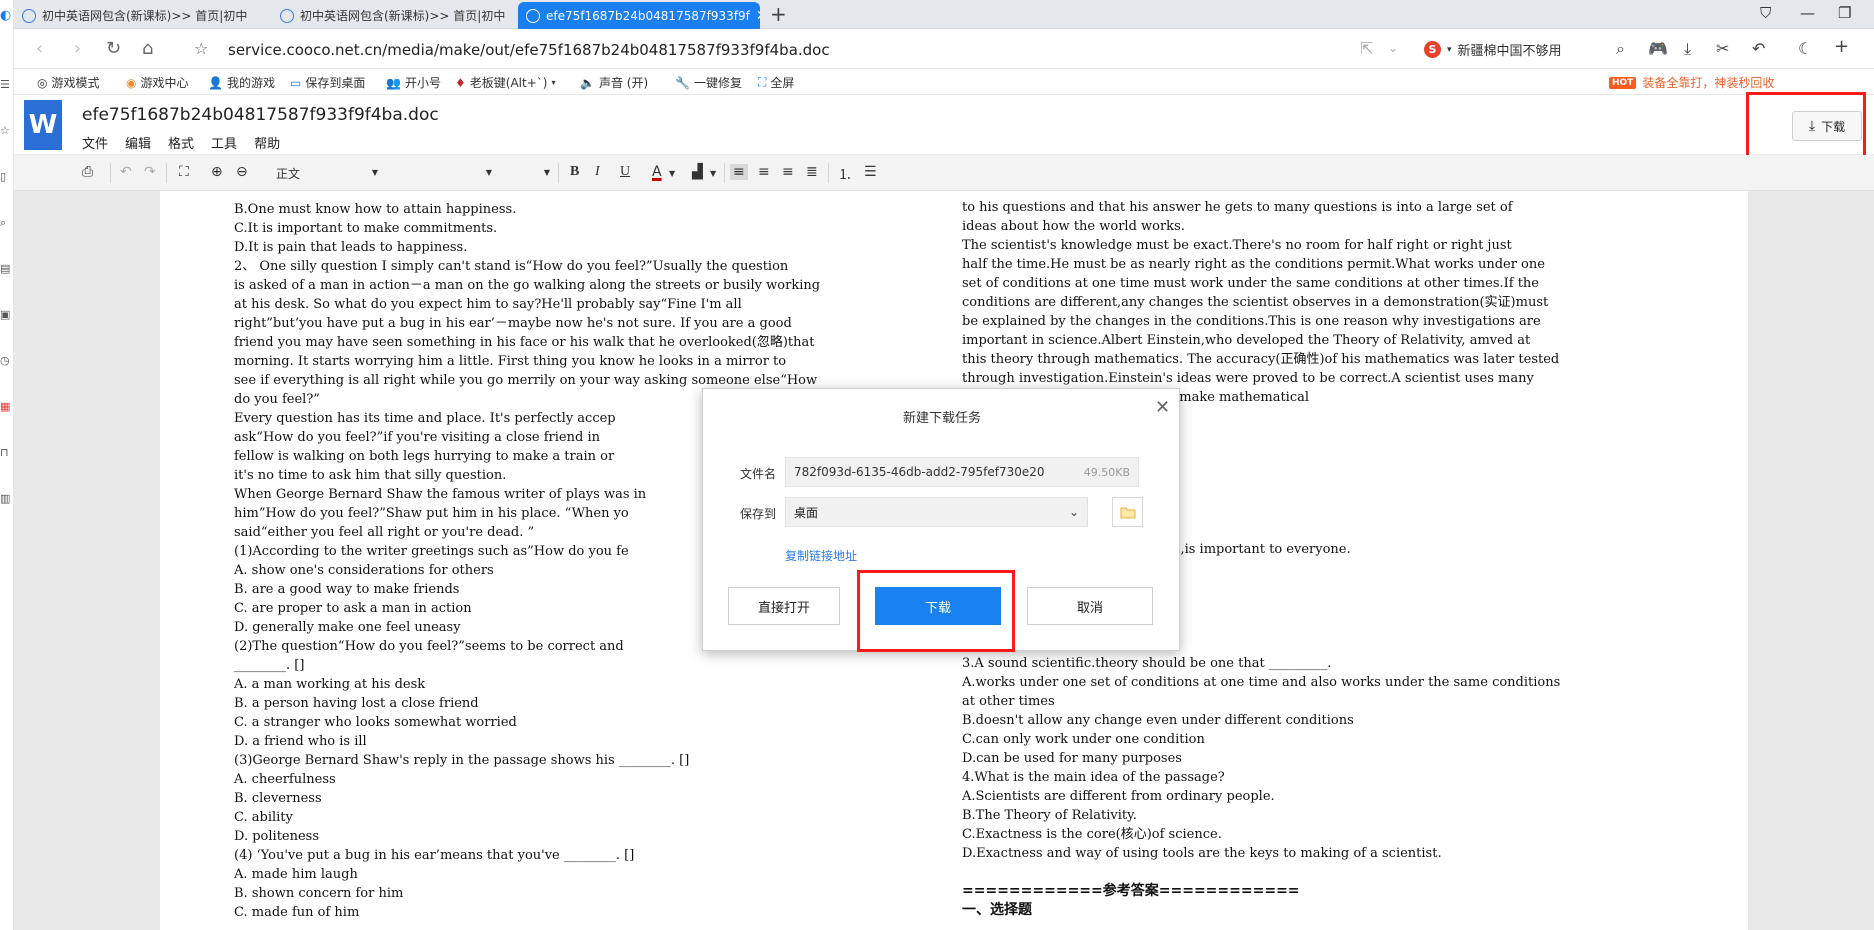 The height and width of the screenshot is (930, 1874). I want to click on underline-button: U, so click(625, 172).